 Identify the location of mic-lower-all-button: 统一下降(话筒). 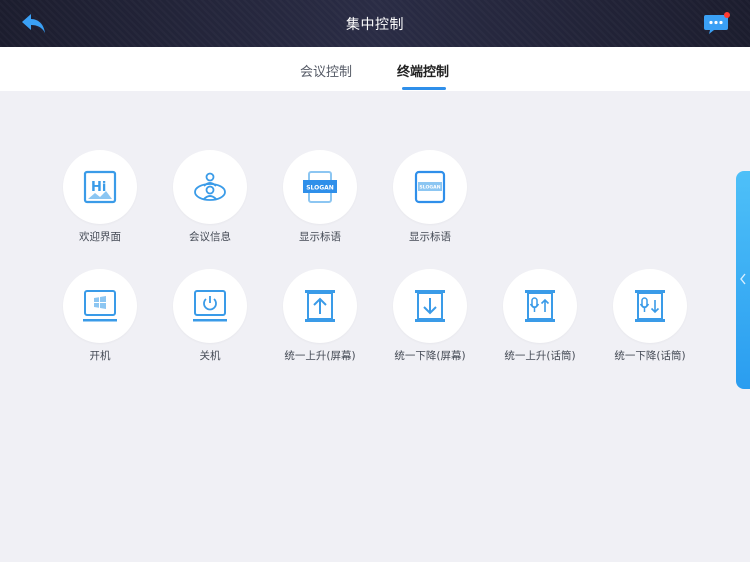
(650, 316).